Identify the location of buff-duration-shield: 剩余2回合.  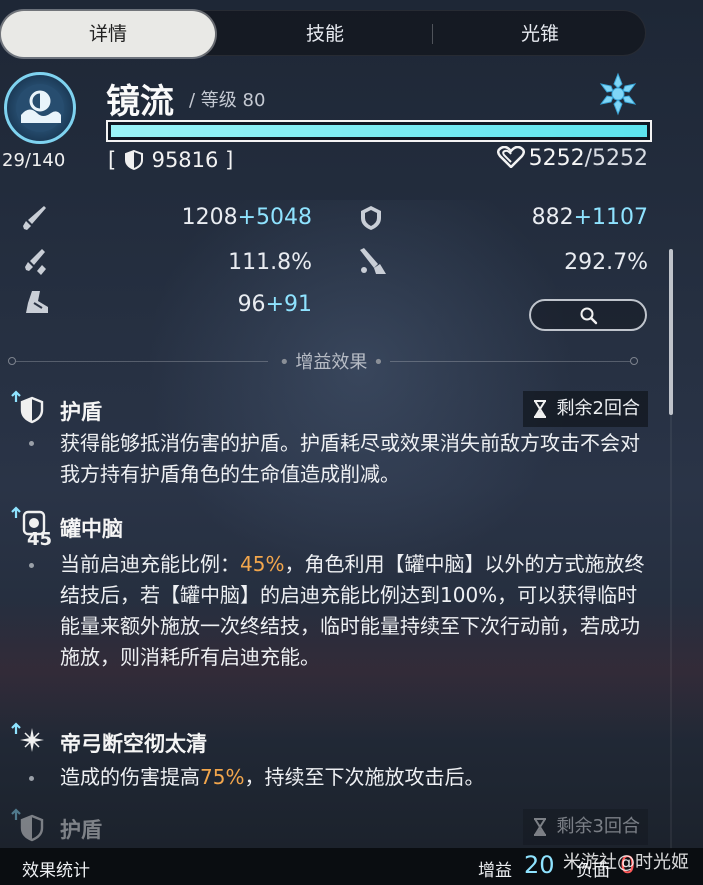
(585, 409).